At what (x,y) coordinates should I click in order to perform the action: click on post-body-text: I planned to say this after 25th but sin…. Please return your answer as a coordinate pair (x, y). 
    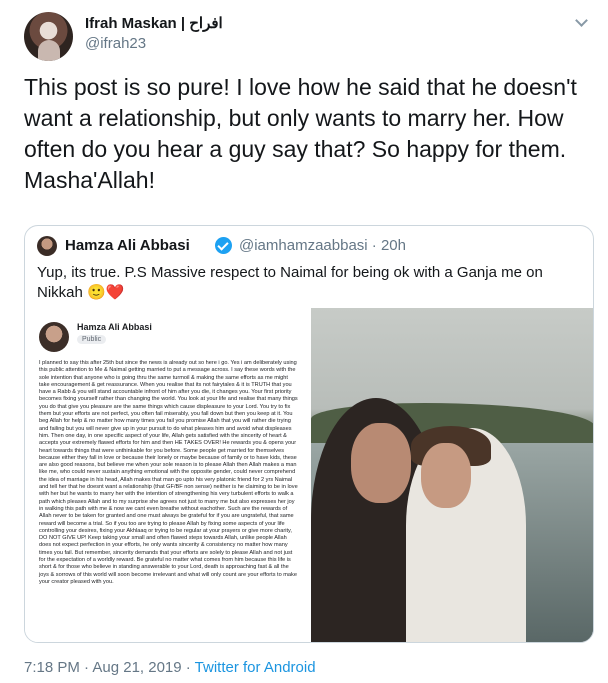
    Looking at the image, I should click on (168, 472).